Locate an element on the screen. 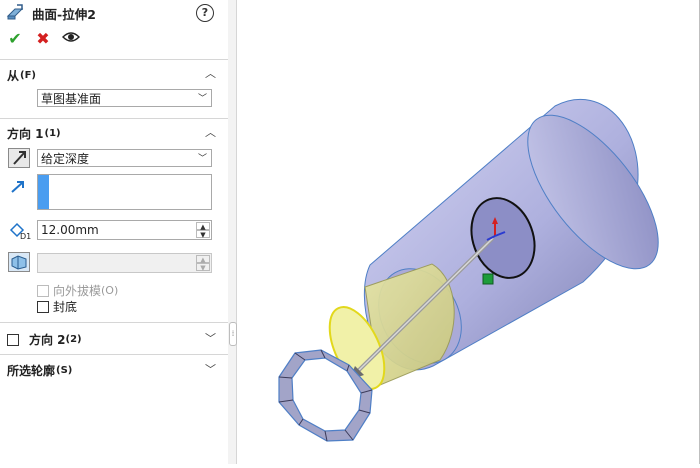 This screenshot has width=700, height=468. sketch-origin-icon is located at coordinates (488, 279).